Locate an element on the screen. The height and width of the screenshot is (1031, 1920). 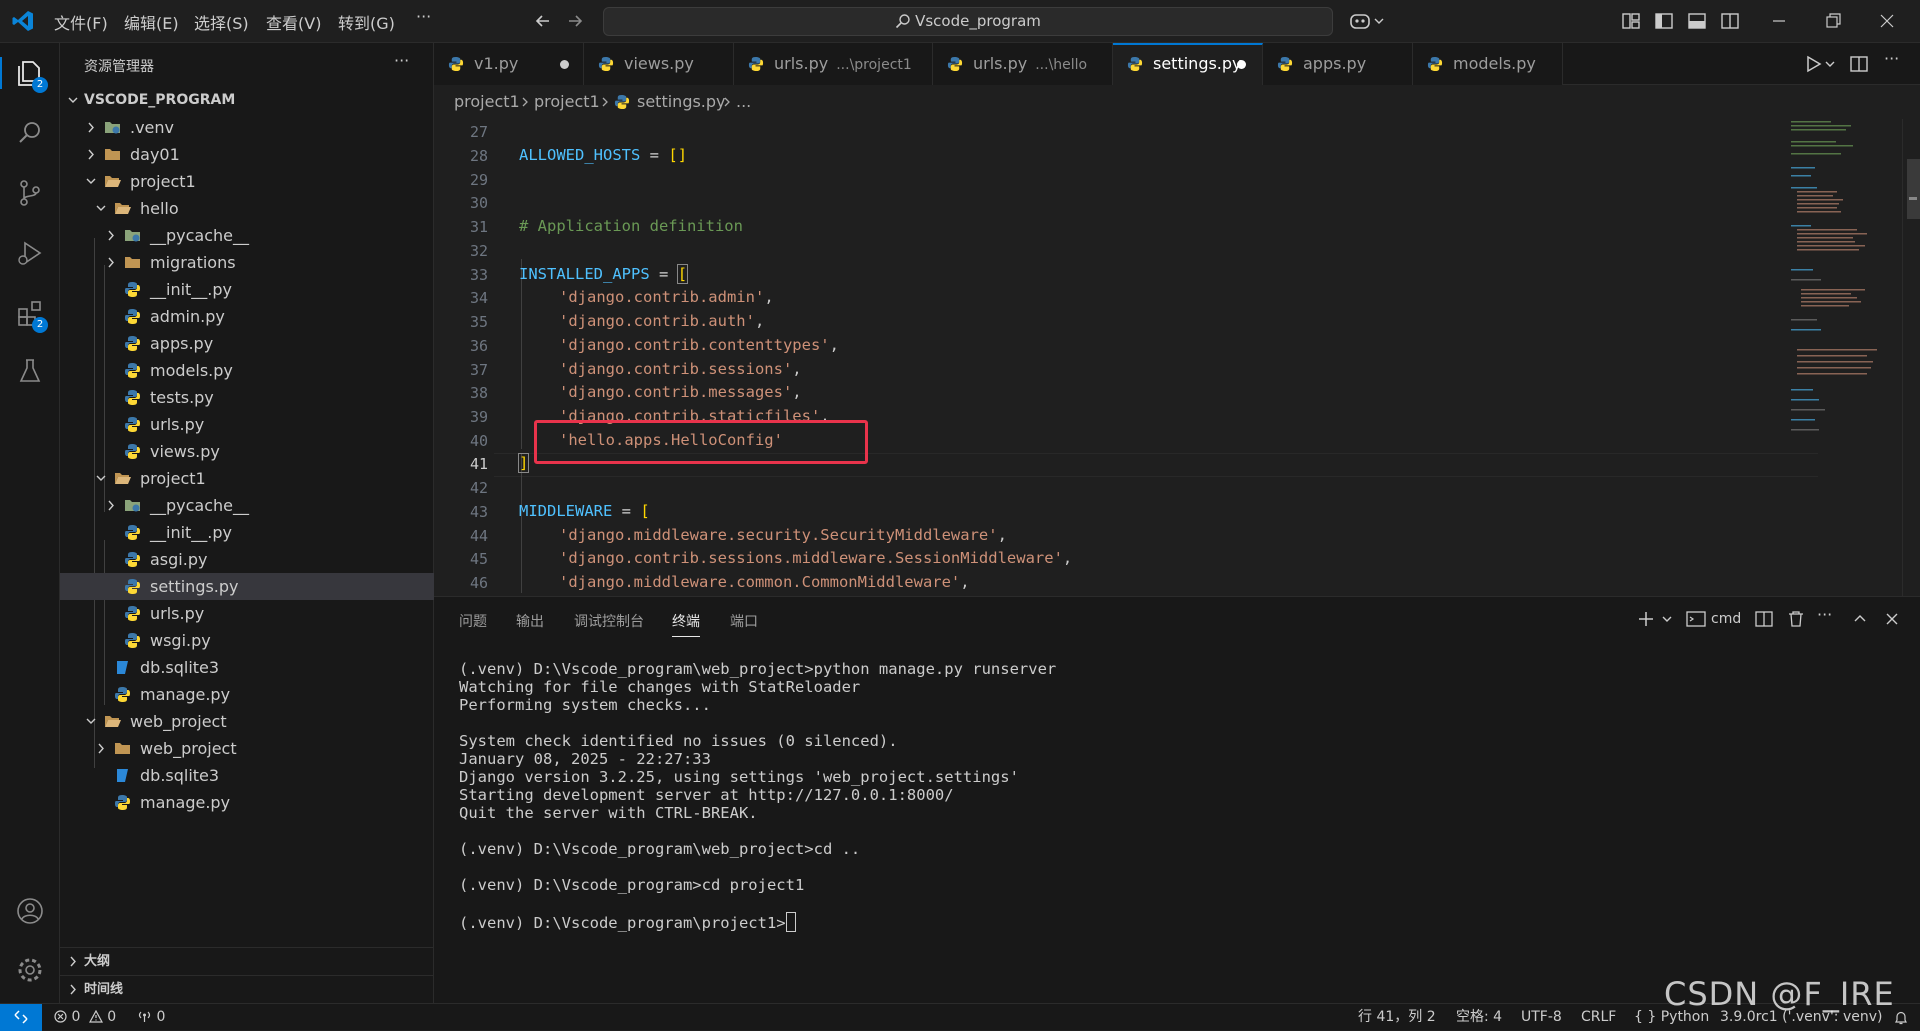
tree-file-apps: apps.py is located at coordinates (247, 343).